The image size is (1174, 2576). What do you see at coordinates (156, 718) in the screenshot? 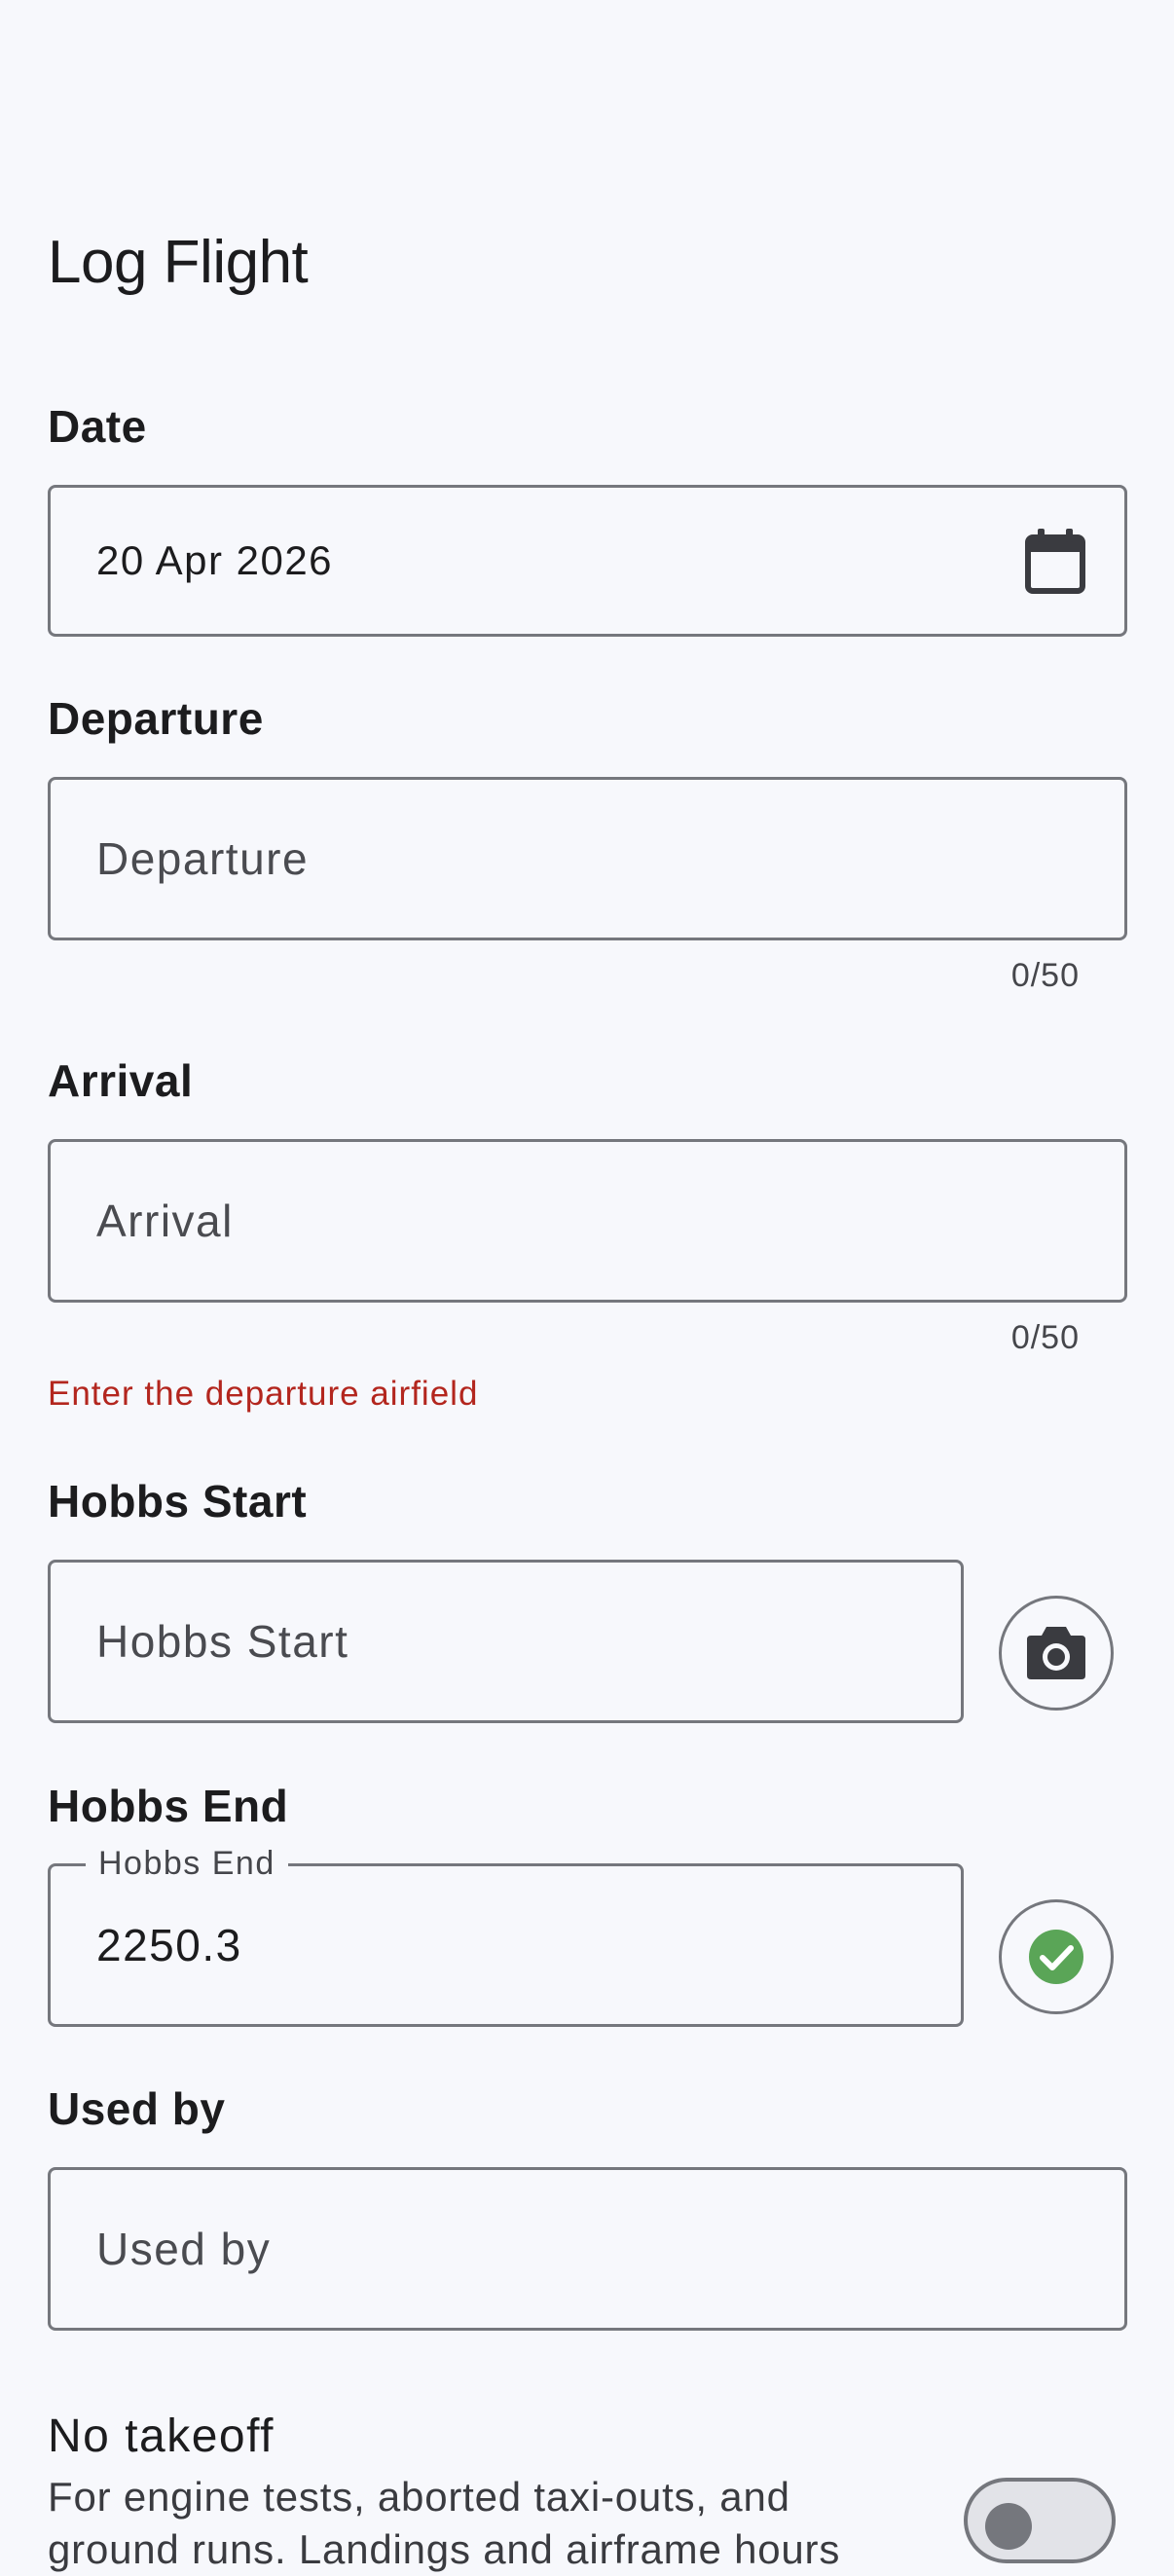
I see `departure-label: Departure` at bounding box center [156, 718].